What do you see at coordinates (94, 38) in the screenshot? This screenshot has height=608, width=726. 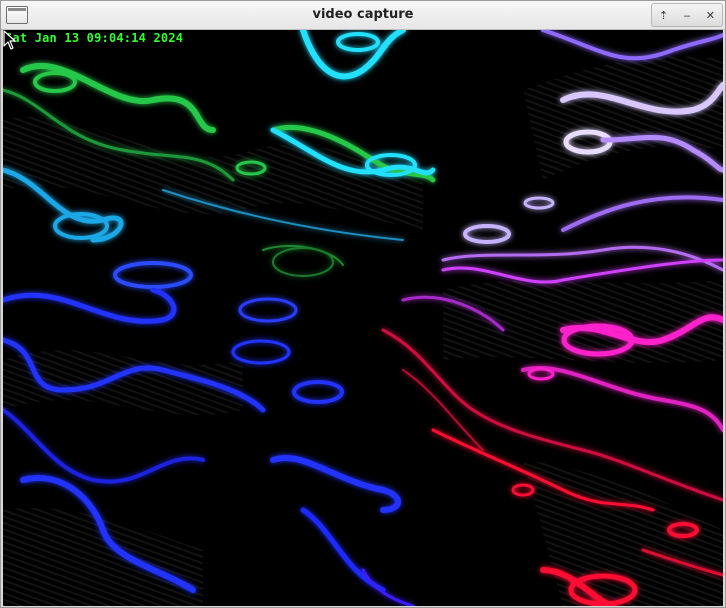 I see `video-timestamp: Sat Jan 13 09:04:14 2024` at bounding box center [94, 38].